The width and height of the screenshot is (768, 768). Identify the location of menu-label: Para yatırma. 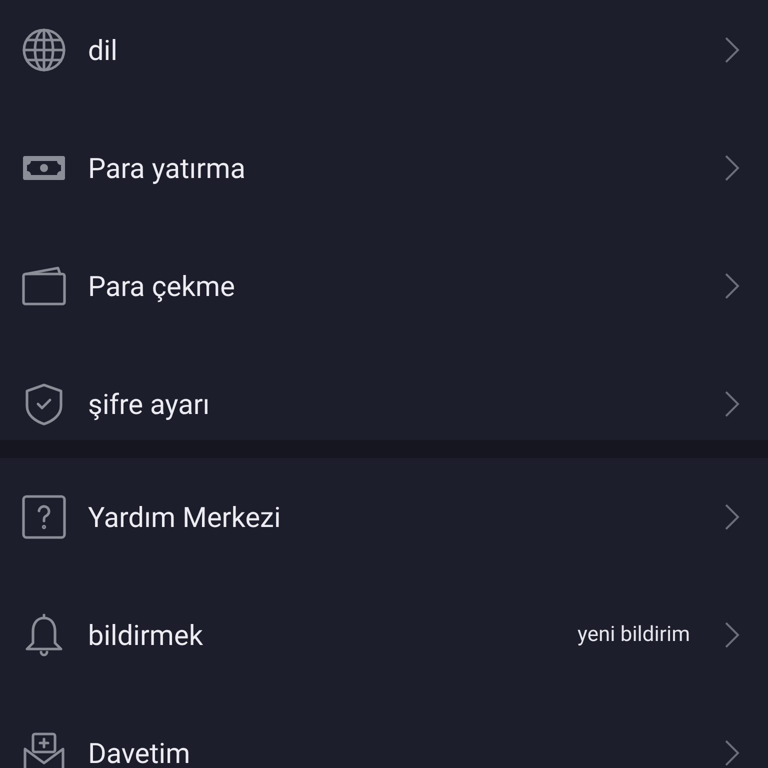
(167, 168).